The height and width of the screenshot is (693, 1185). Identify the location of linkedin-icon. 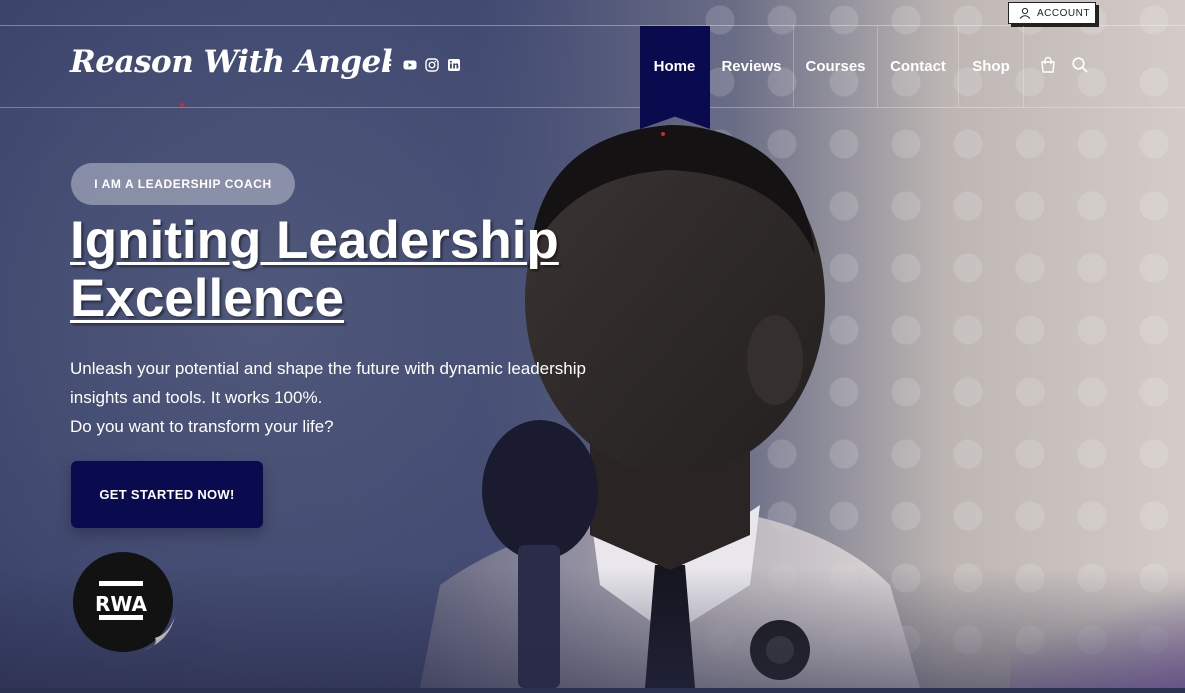
(454, 65).